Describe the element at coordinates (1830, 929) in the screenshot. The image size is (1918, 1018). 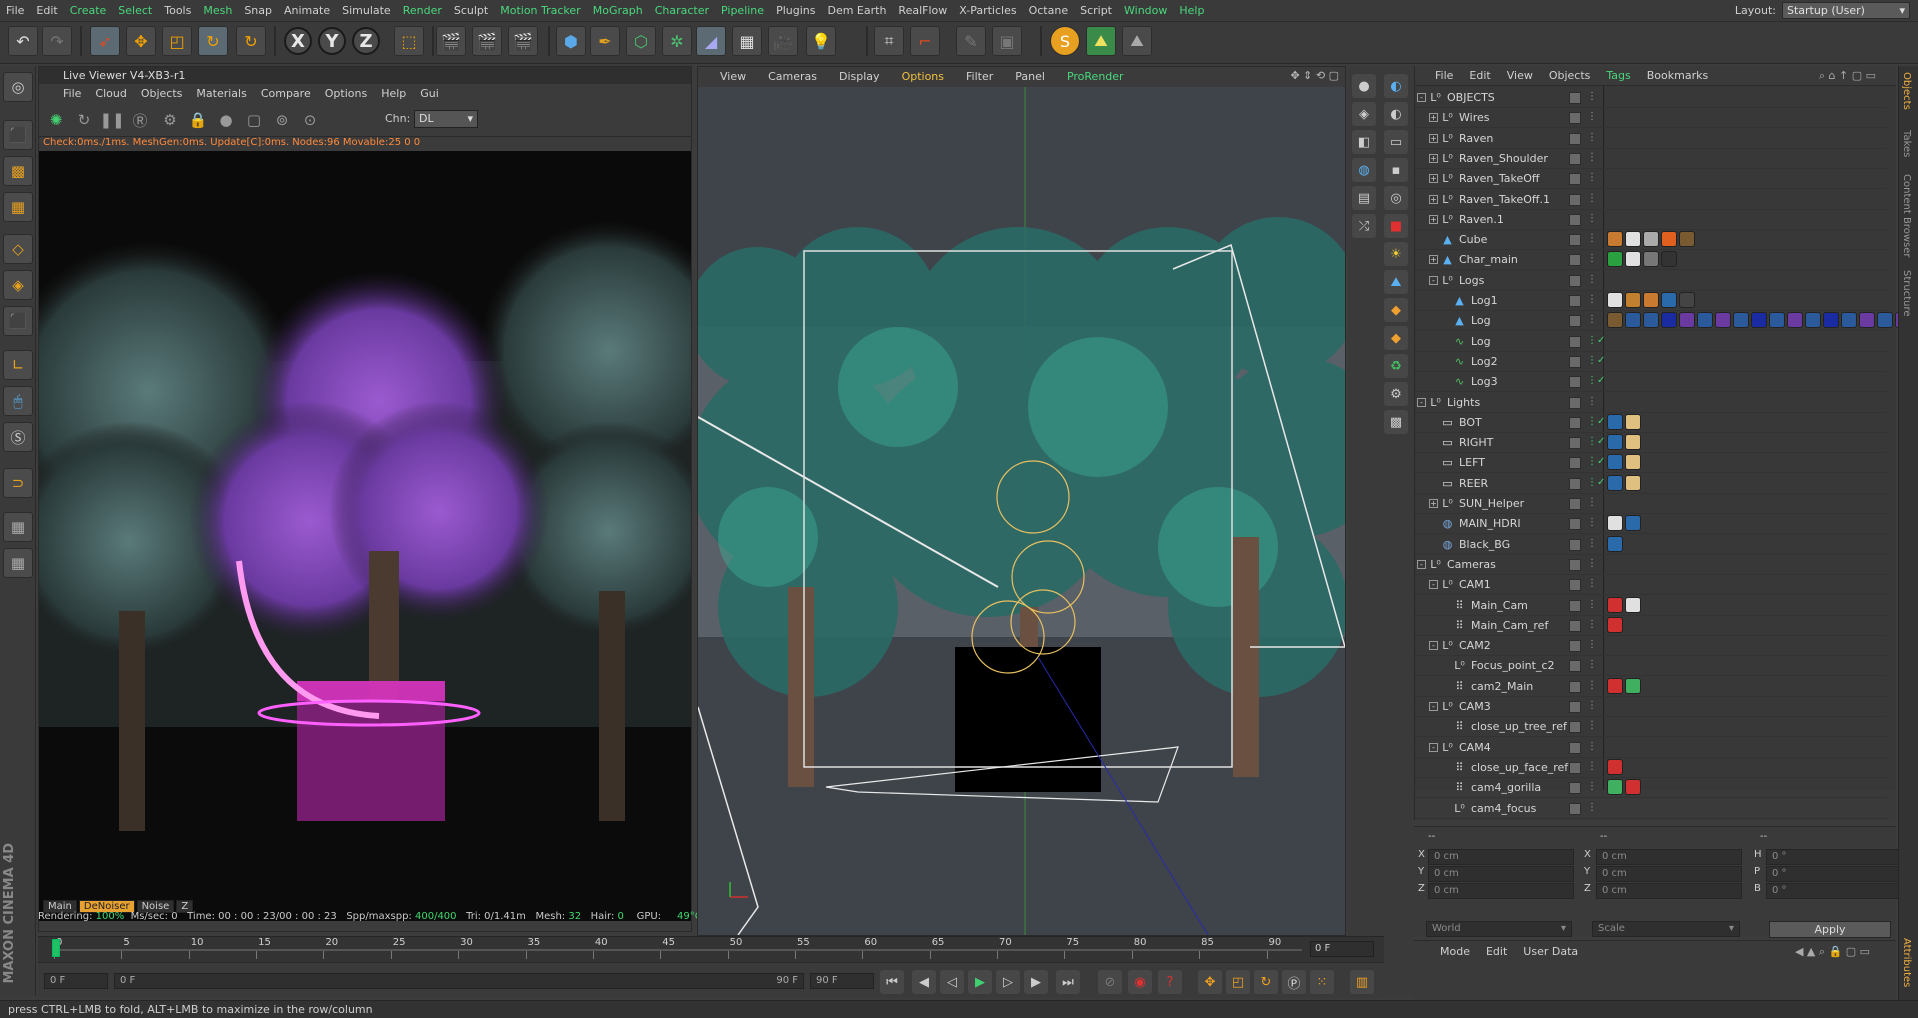
I see `apply-button: Apply` at that location.